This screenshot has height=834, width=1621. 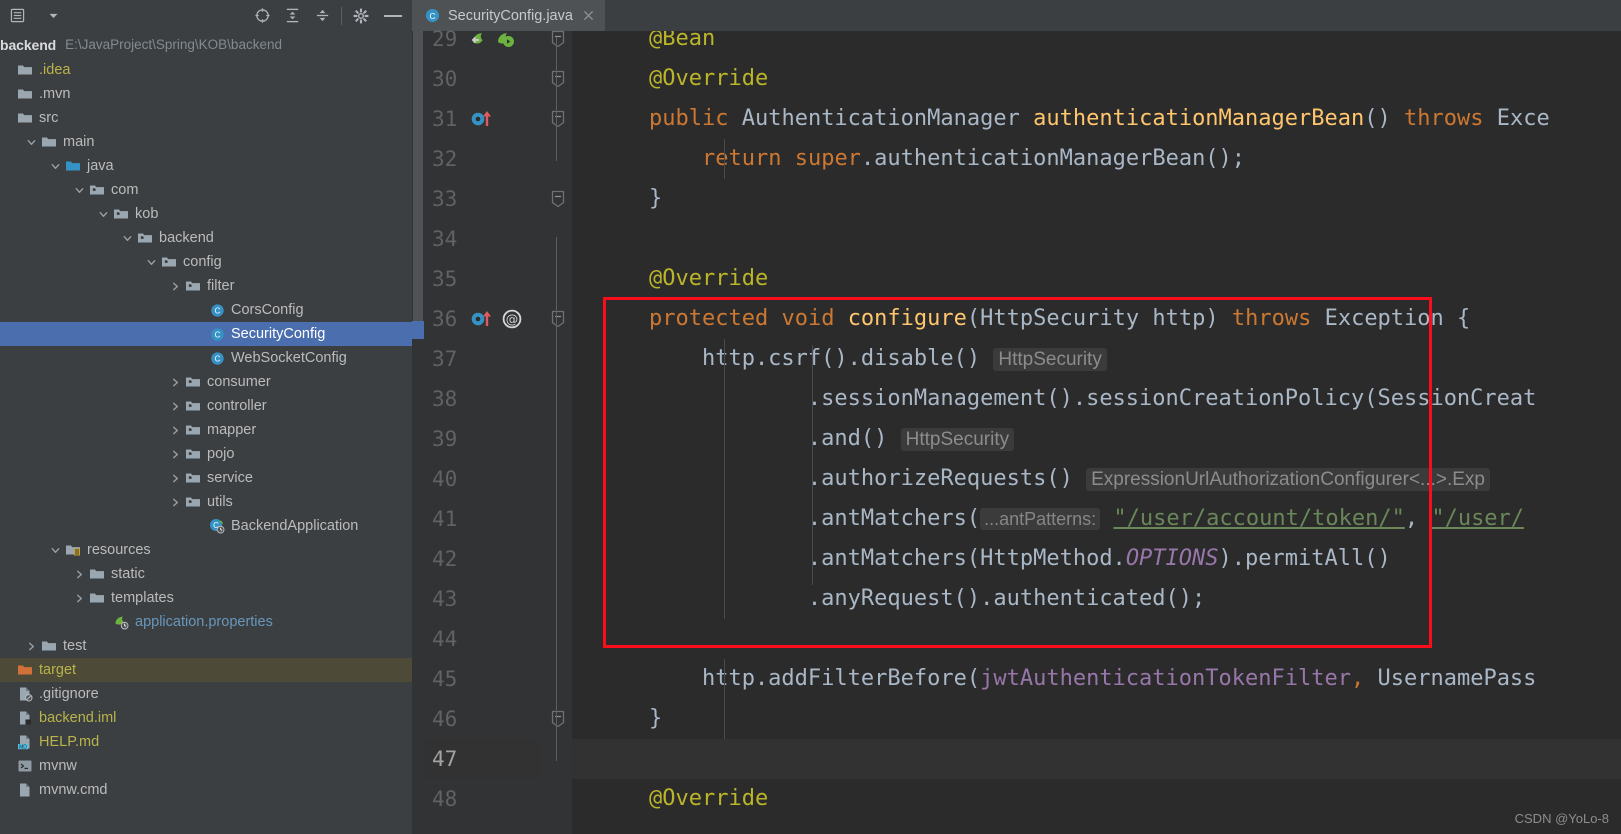 What do you see at coordinates (206, 478) in the screenshot?
I see `tree-item-service: service` at bounding box center [206, 478].